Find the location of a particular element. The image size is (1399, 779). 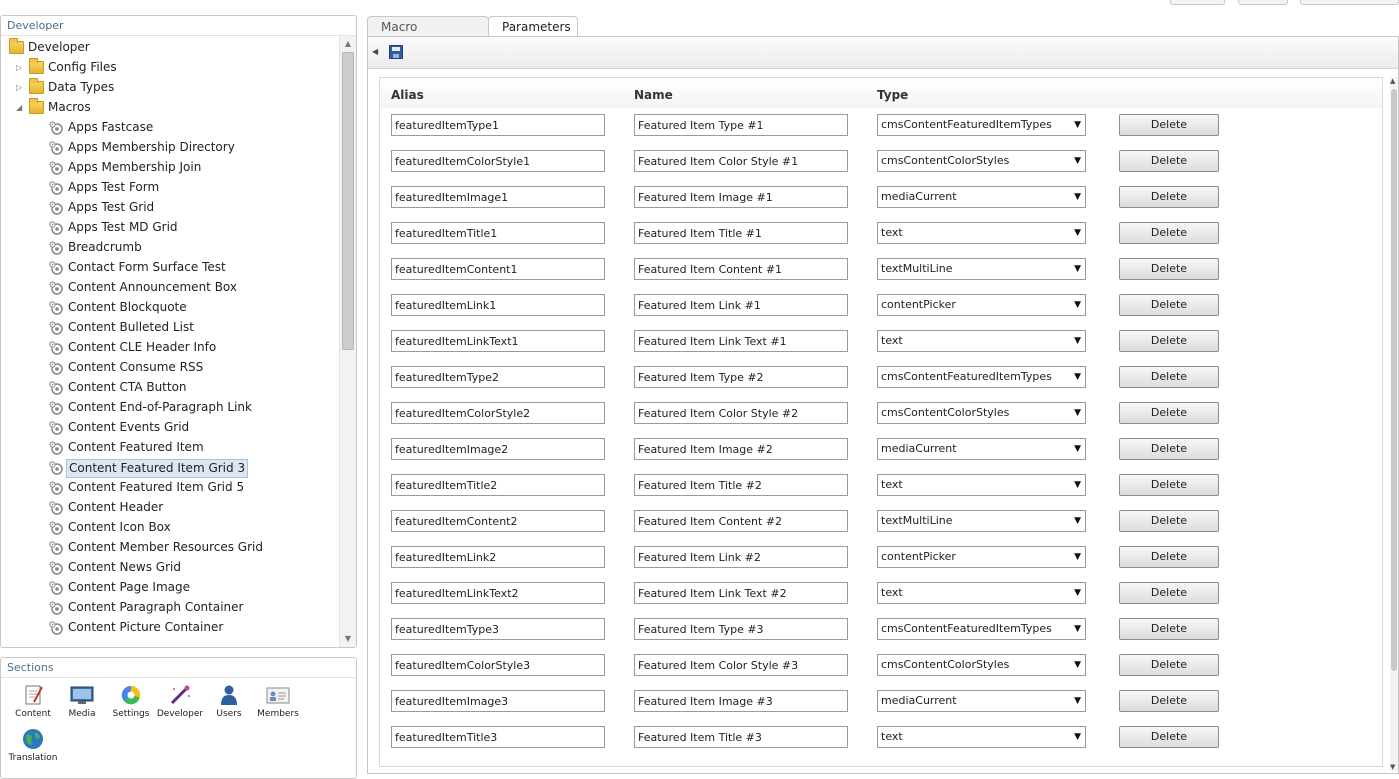

section-users: Users is located at coordinates (229, 701).